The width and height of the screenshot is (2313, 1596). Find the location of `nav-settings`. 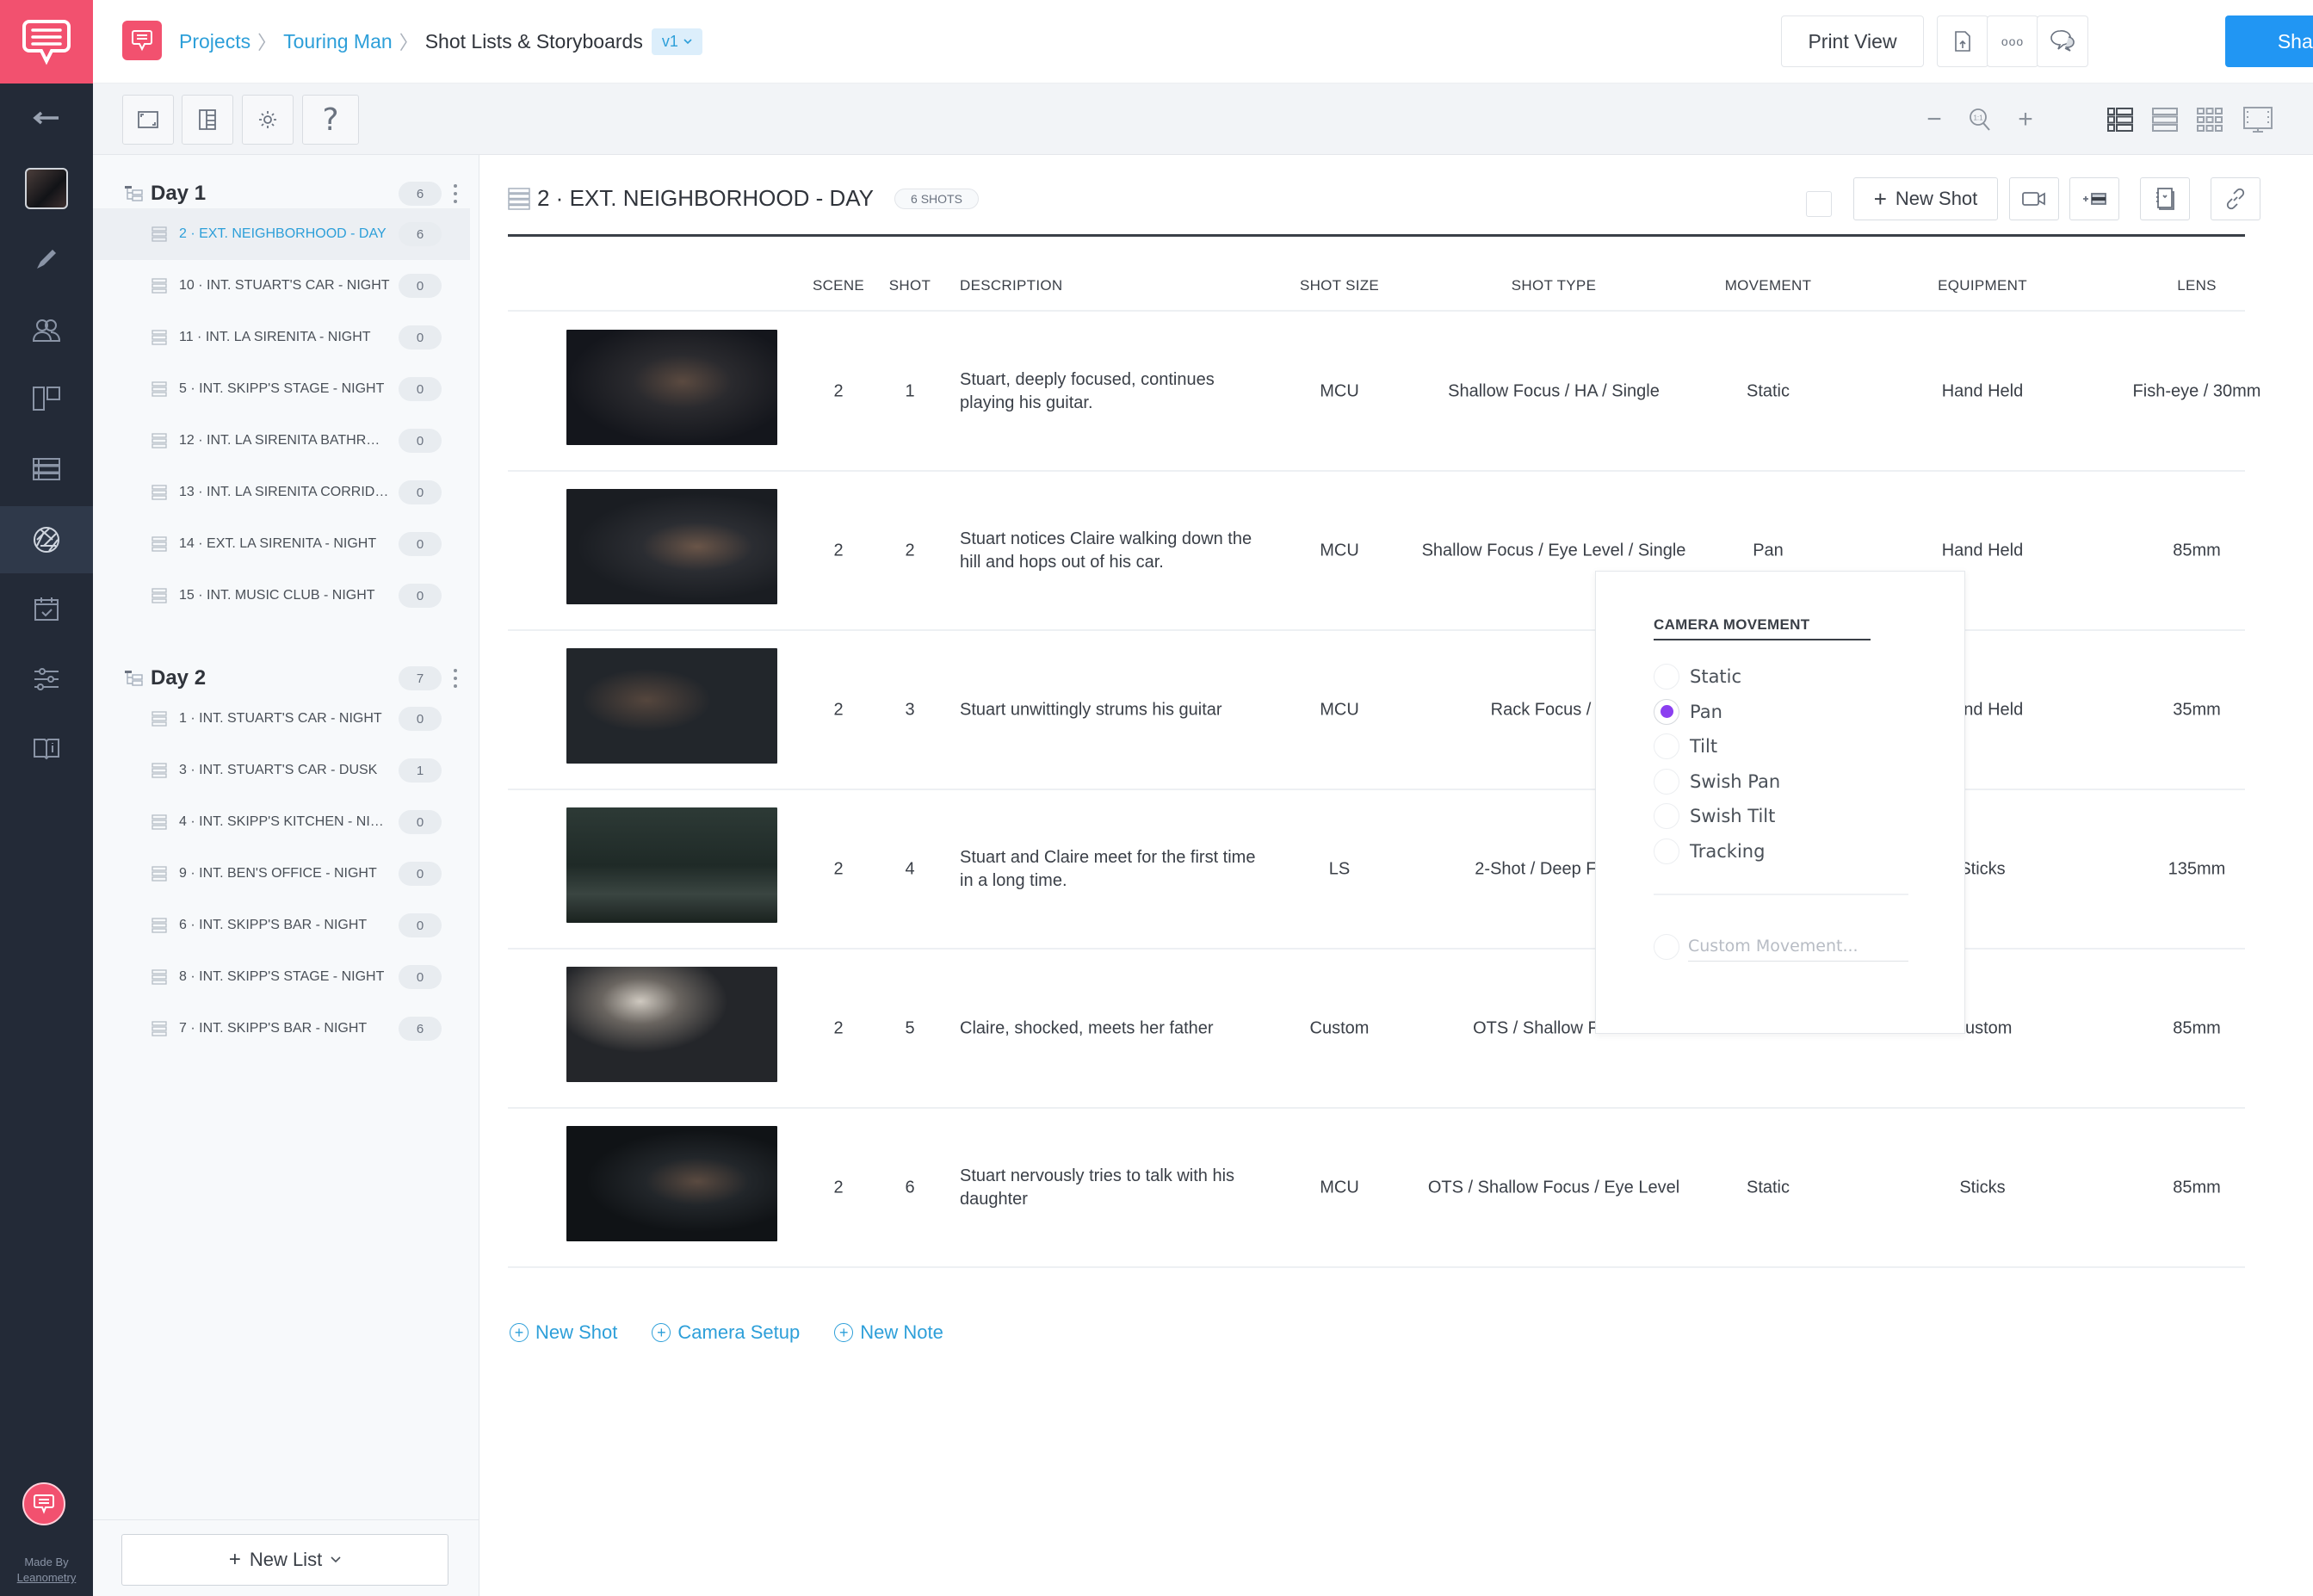

nav-settings is located at coordinates (47, 679).